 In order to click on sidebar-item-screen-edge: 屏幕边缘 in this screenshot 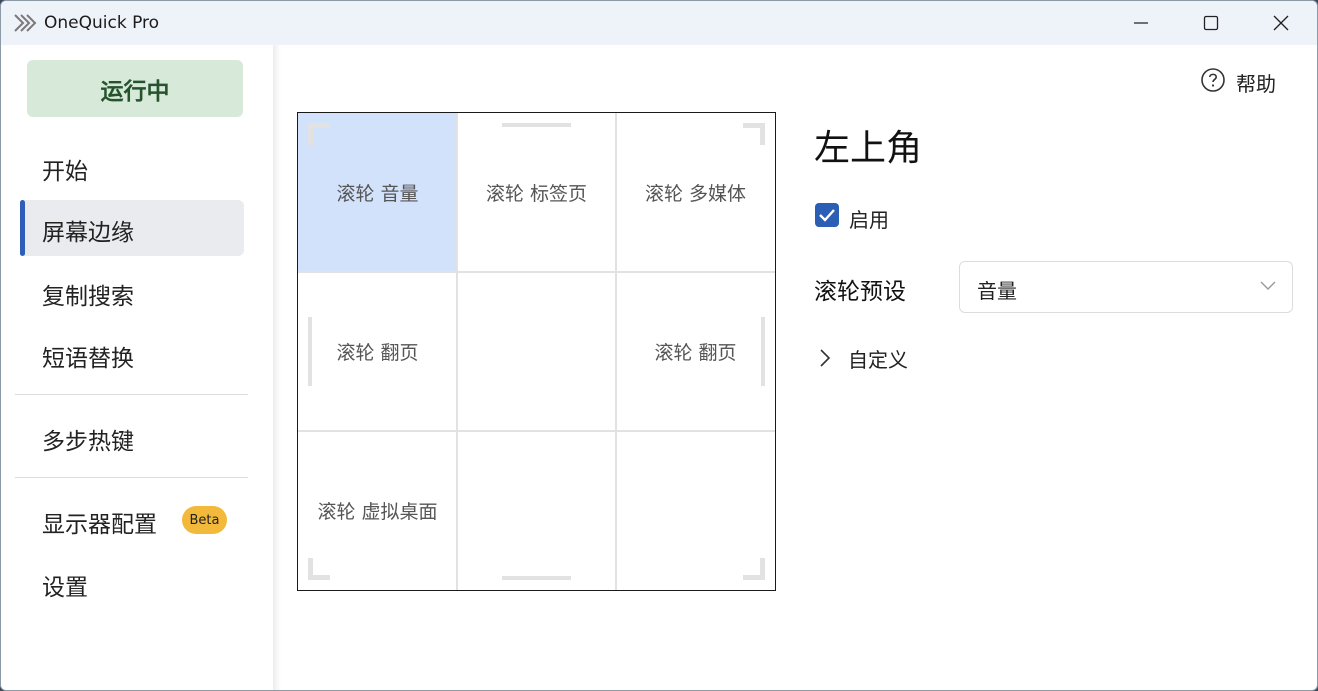, I will do `click(132, 228)`.